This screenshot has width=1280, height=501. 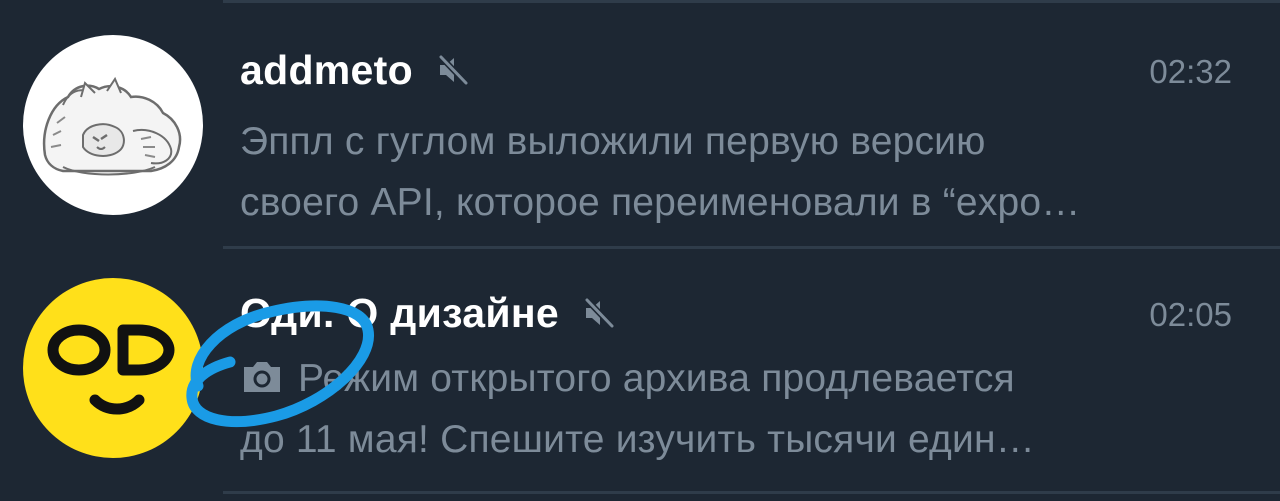 I want to click on chat-name: addmeto, so click(x=326, y=69).